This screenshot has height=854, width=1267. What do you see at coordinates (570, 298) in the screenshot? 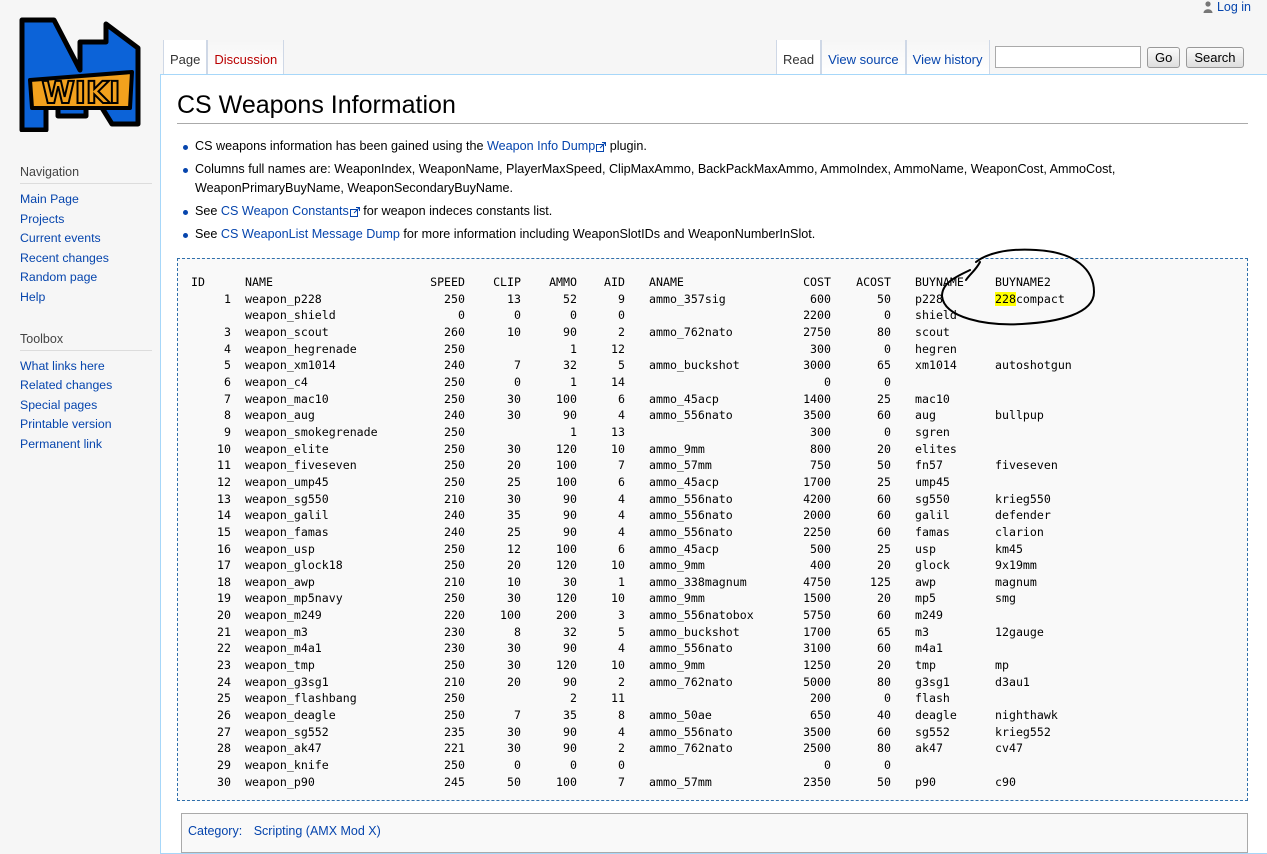
I see `cell-ammo: 52` at bounding box center [570, 298].